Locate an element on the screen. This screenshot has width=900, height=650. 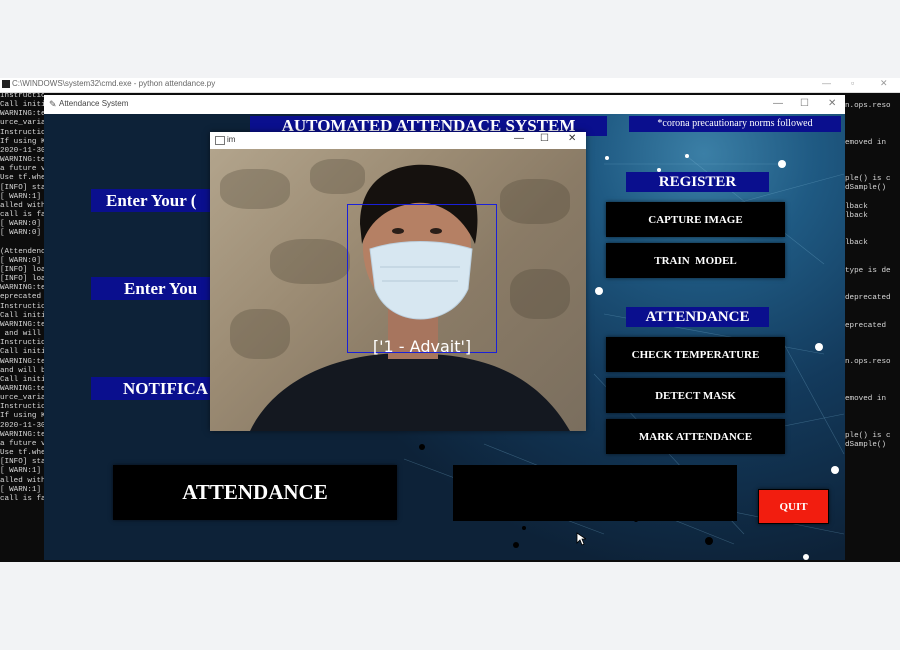
mark-attendance-button: MARK ATTENDANCE is located at coordinates (695, 436).